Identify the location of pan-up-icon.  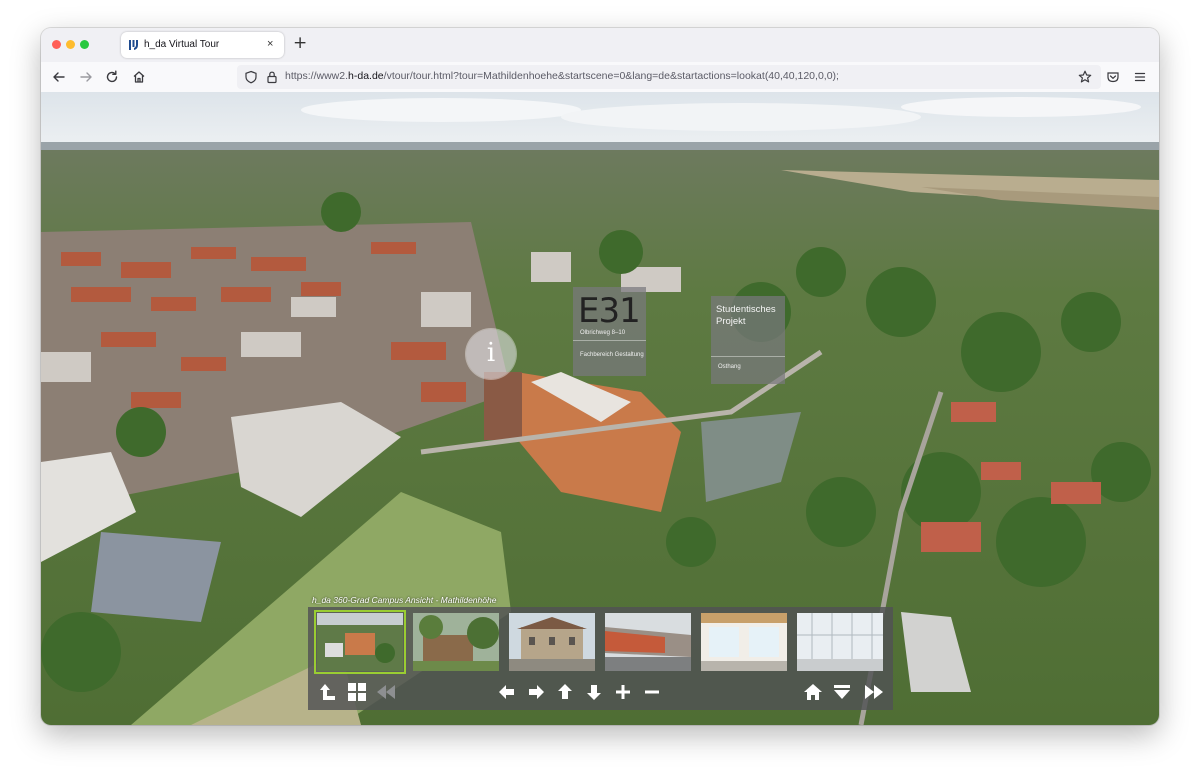
(565, 692).